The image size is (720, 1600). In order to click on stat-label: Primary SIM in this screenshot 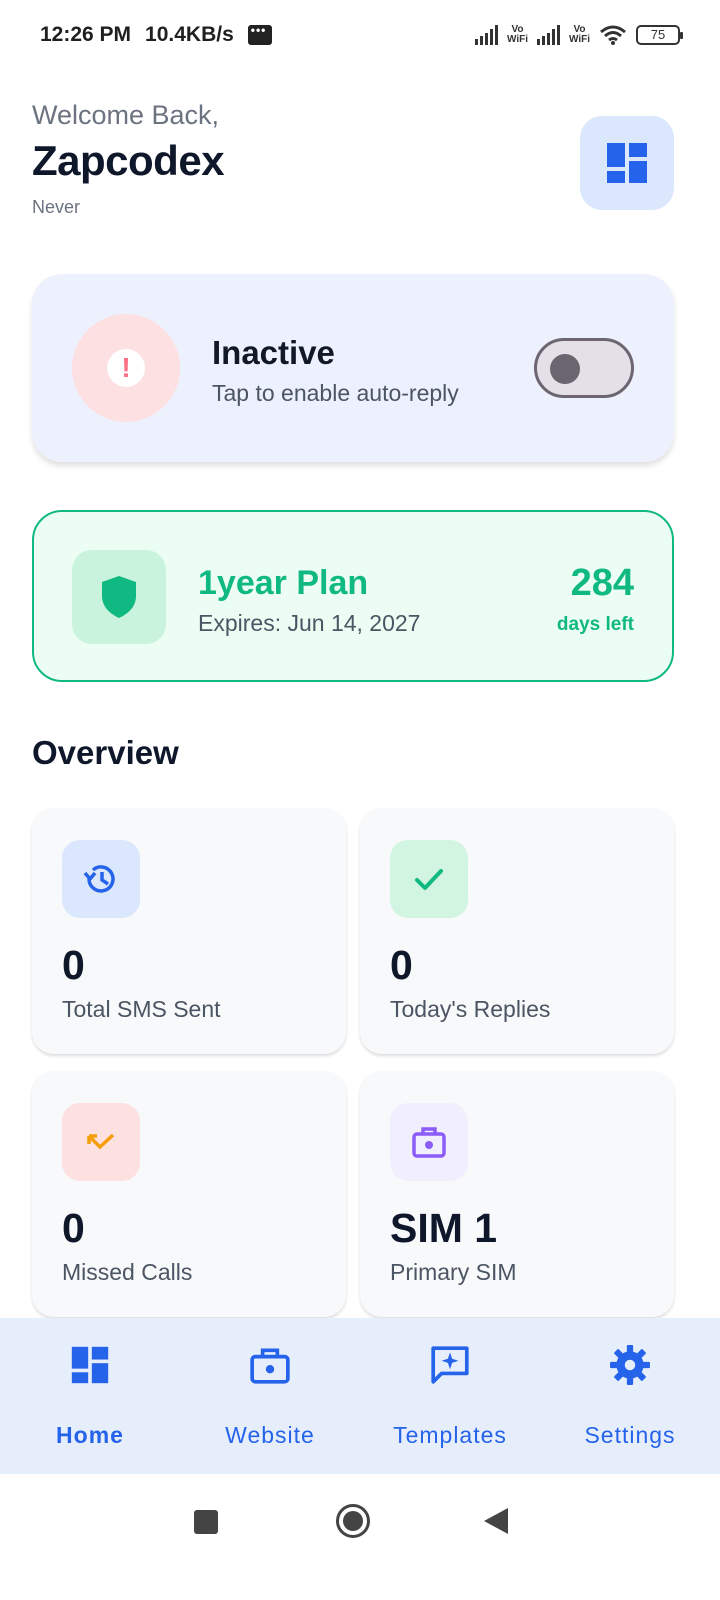, I will do `click(453, 1272)`.